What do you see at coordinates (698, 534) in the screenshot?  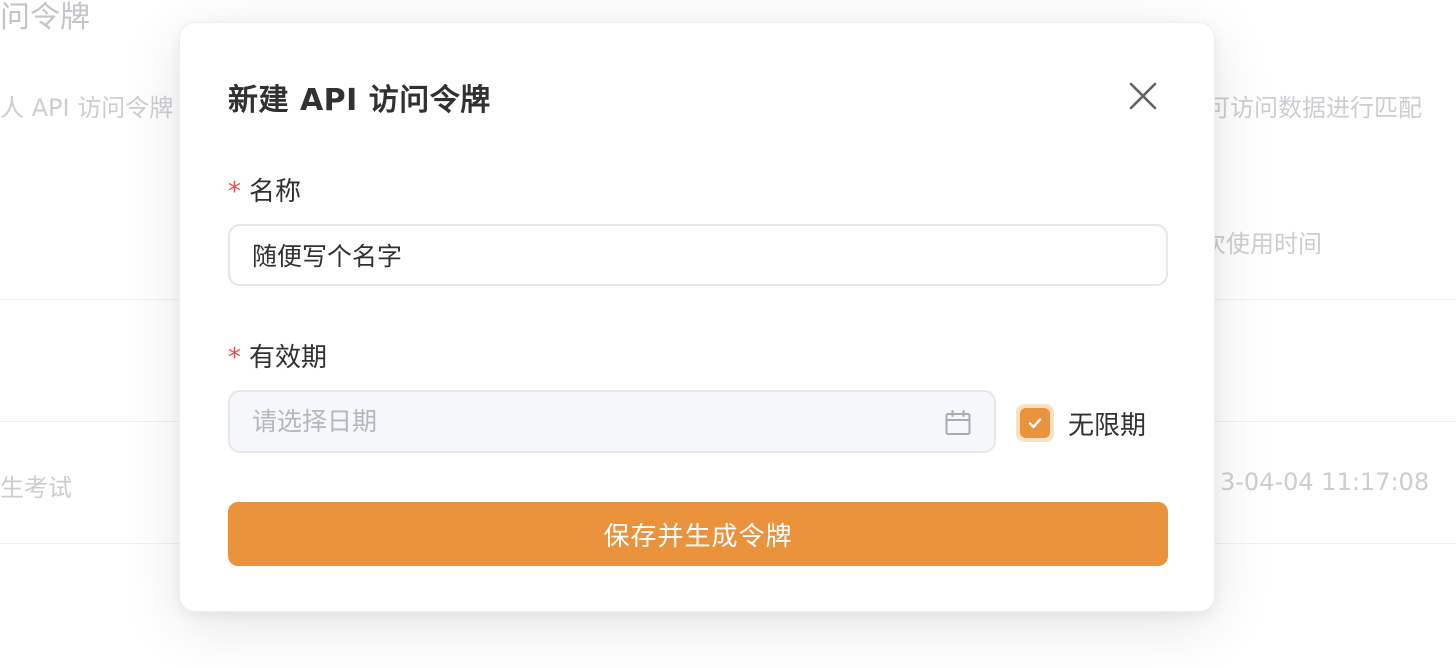 I see `save-and-generate-button: 保存并生成令牌` at bounding box center [698, 534].